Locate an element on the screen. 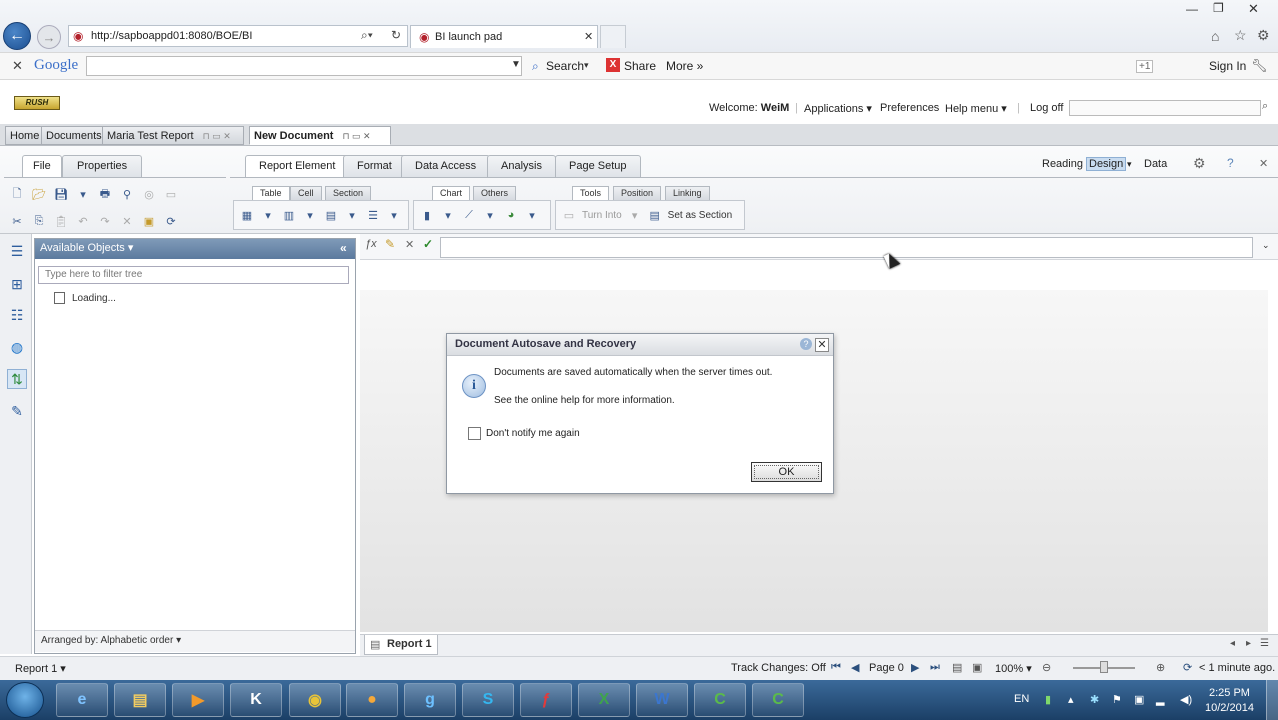 The width and height of the screenshot is (1278, 720). refresh-status-icon: ⟳ is located at coordinates (1187, 667).